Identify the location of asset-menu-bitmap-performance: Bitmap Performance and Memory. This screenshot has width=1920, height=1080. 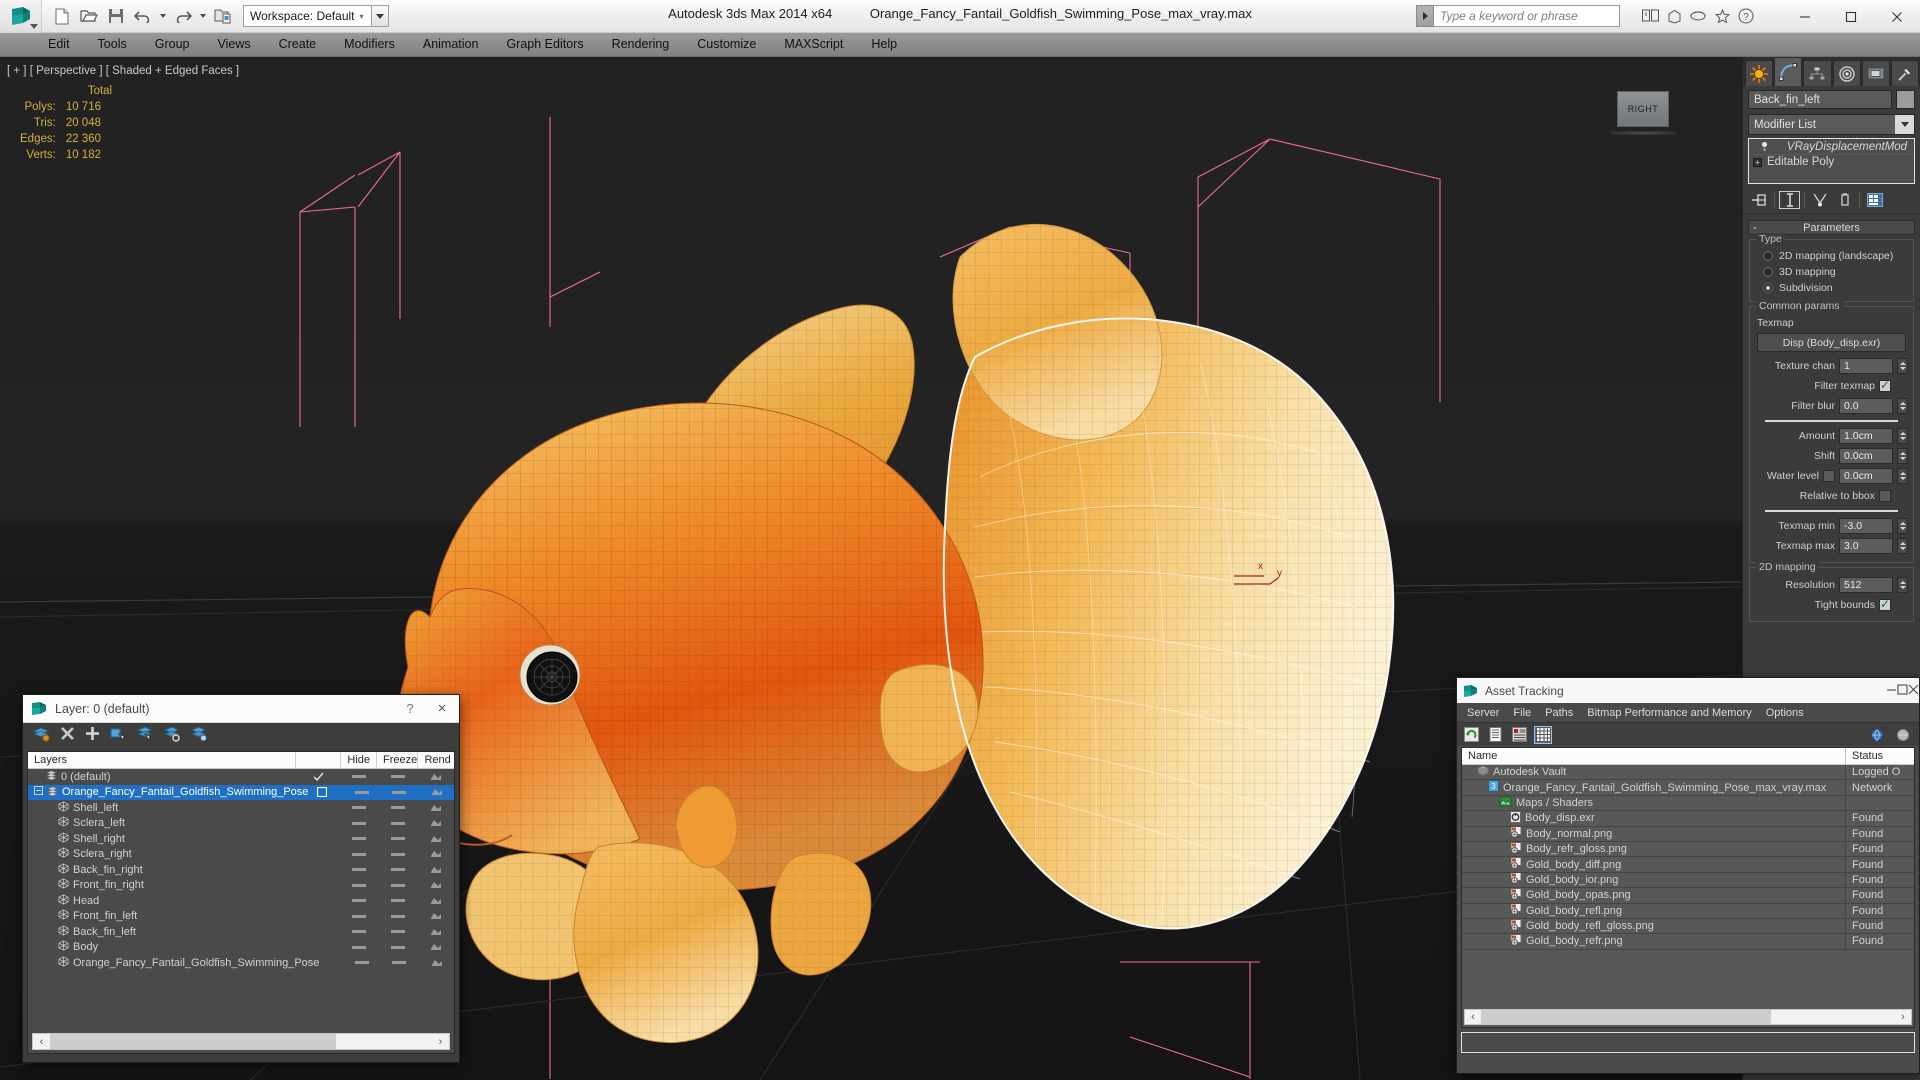
(1669, 713).